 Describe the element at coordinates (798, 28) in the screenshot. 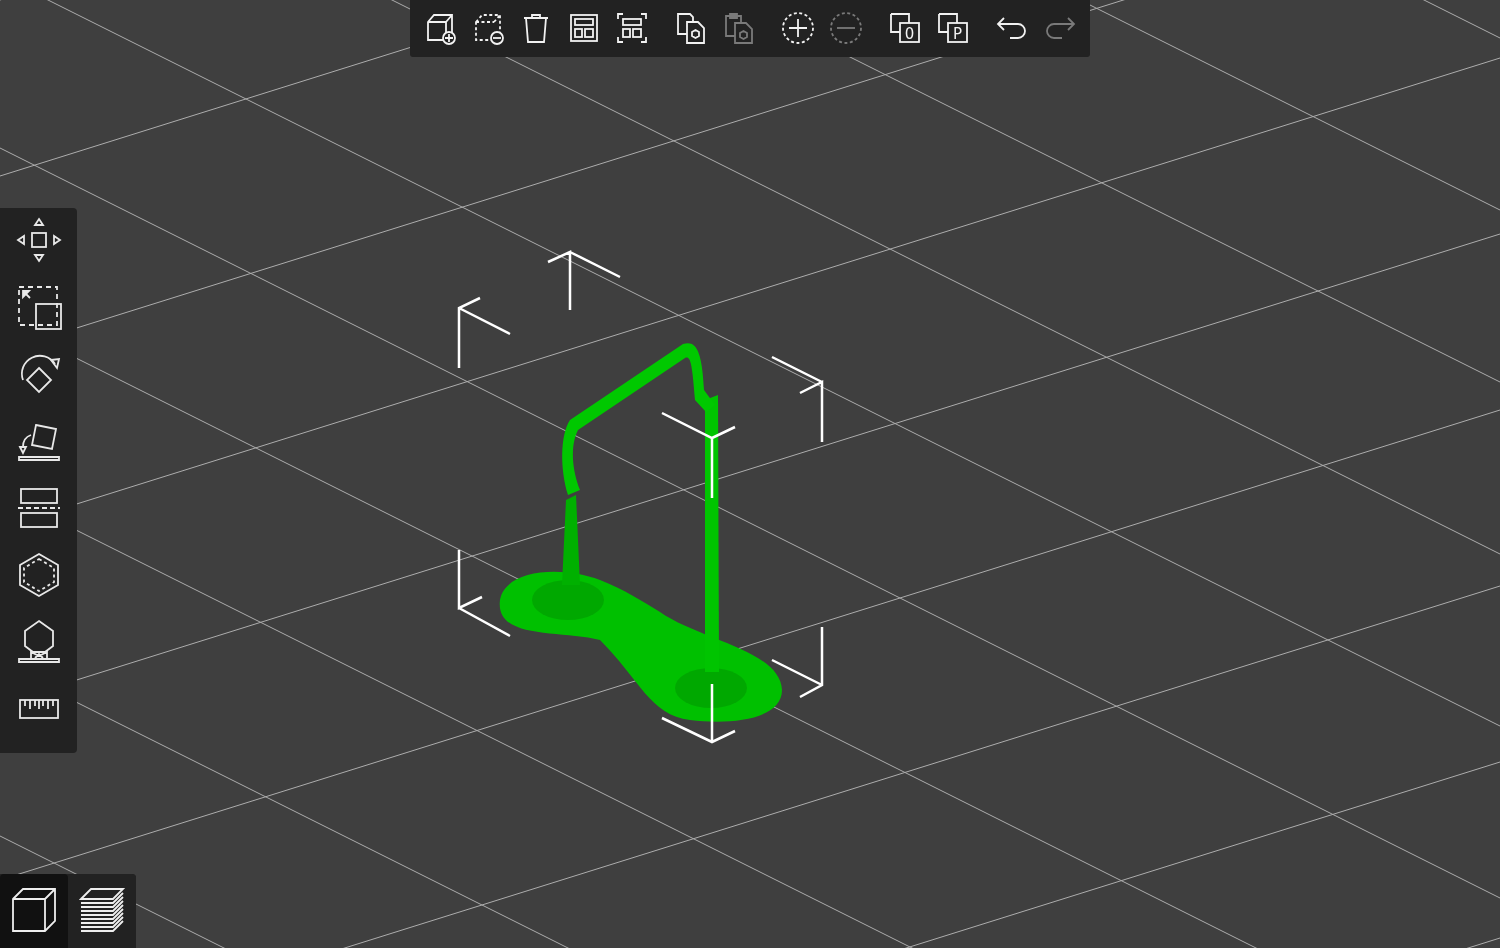

I see `plus-circle-icon` at that location.